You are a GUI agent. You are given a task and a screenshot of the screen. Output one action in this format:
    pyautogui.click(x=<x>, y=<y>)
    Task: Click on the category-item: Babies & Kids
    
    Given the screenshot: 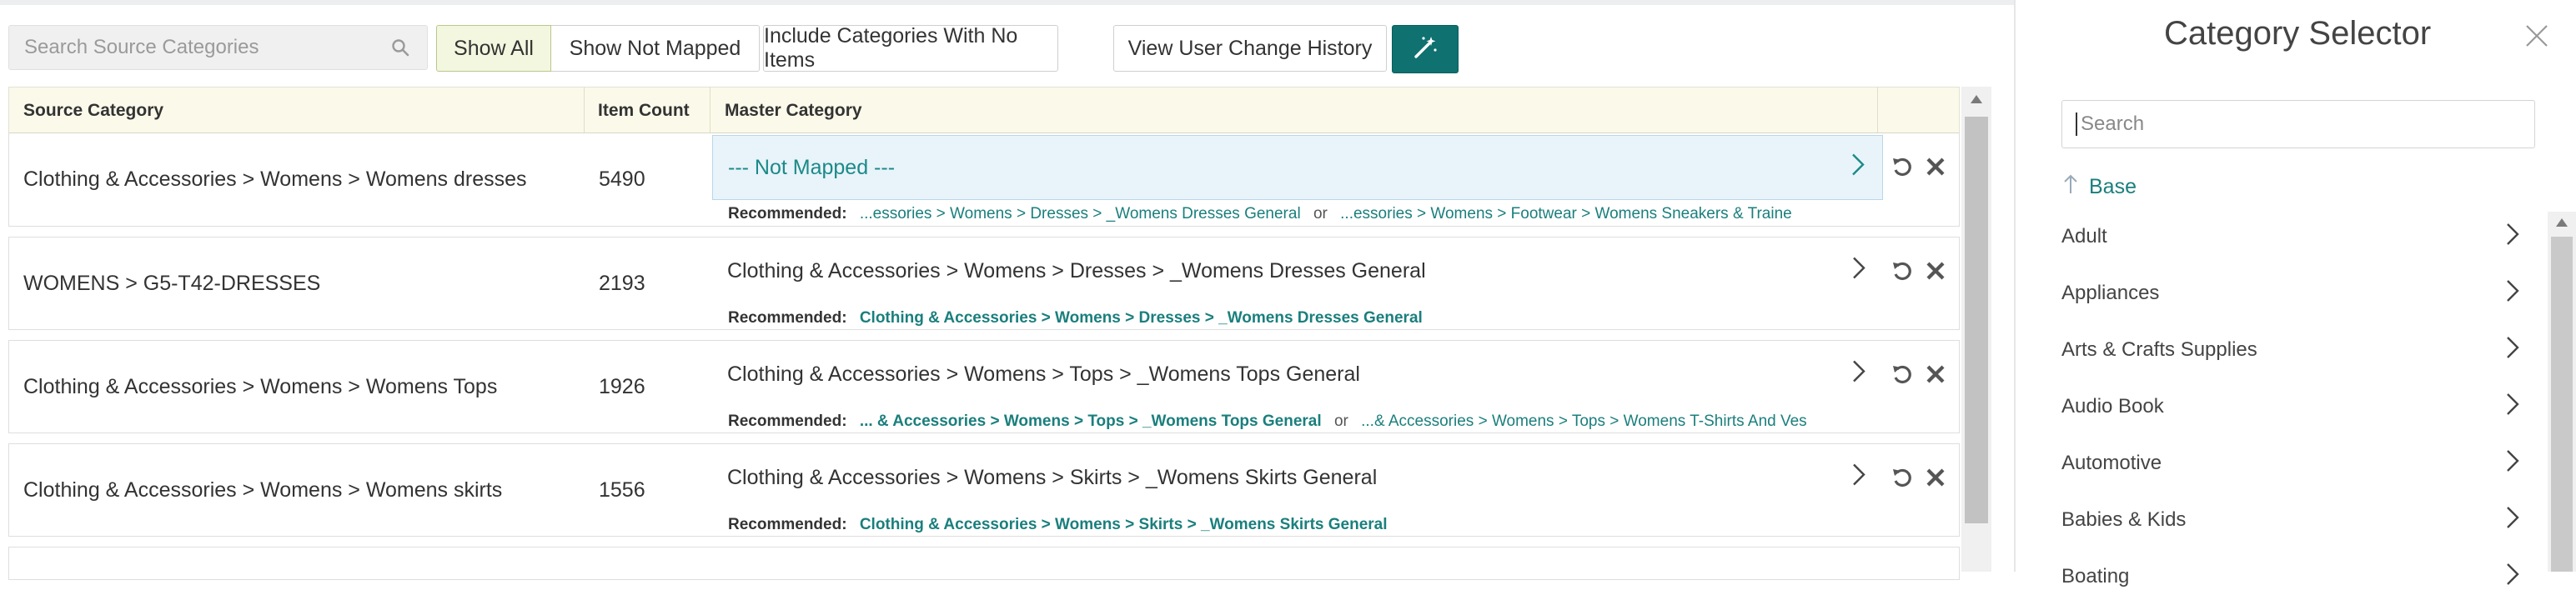 What is the action you would take?
    pyautogui.click(x=2290, y=520)
    